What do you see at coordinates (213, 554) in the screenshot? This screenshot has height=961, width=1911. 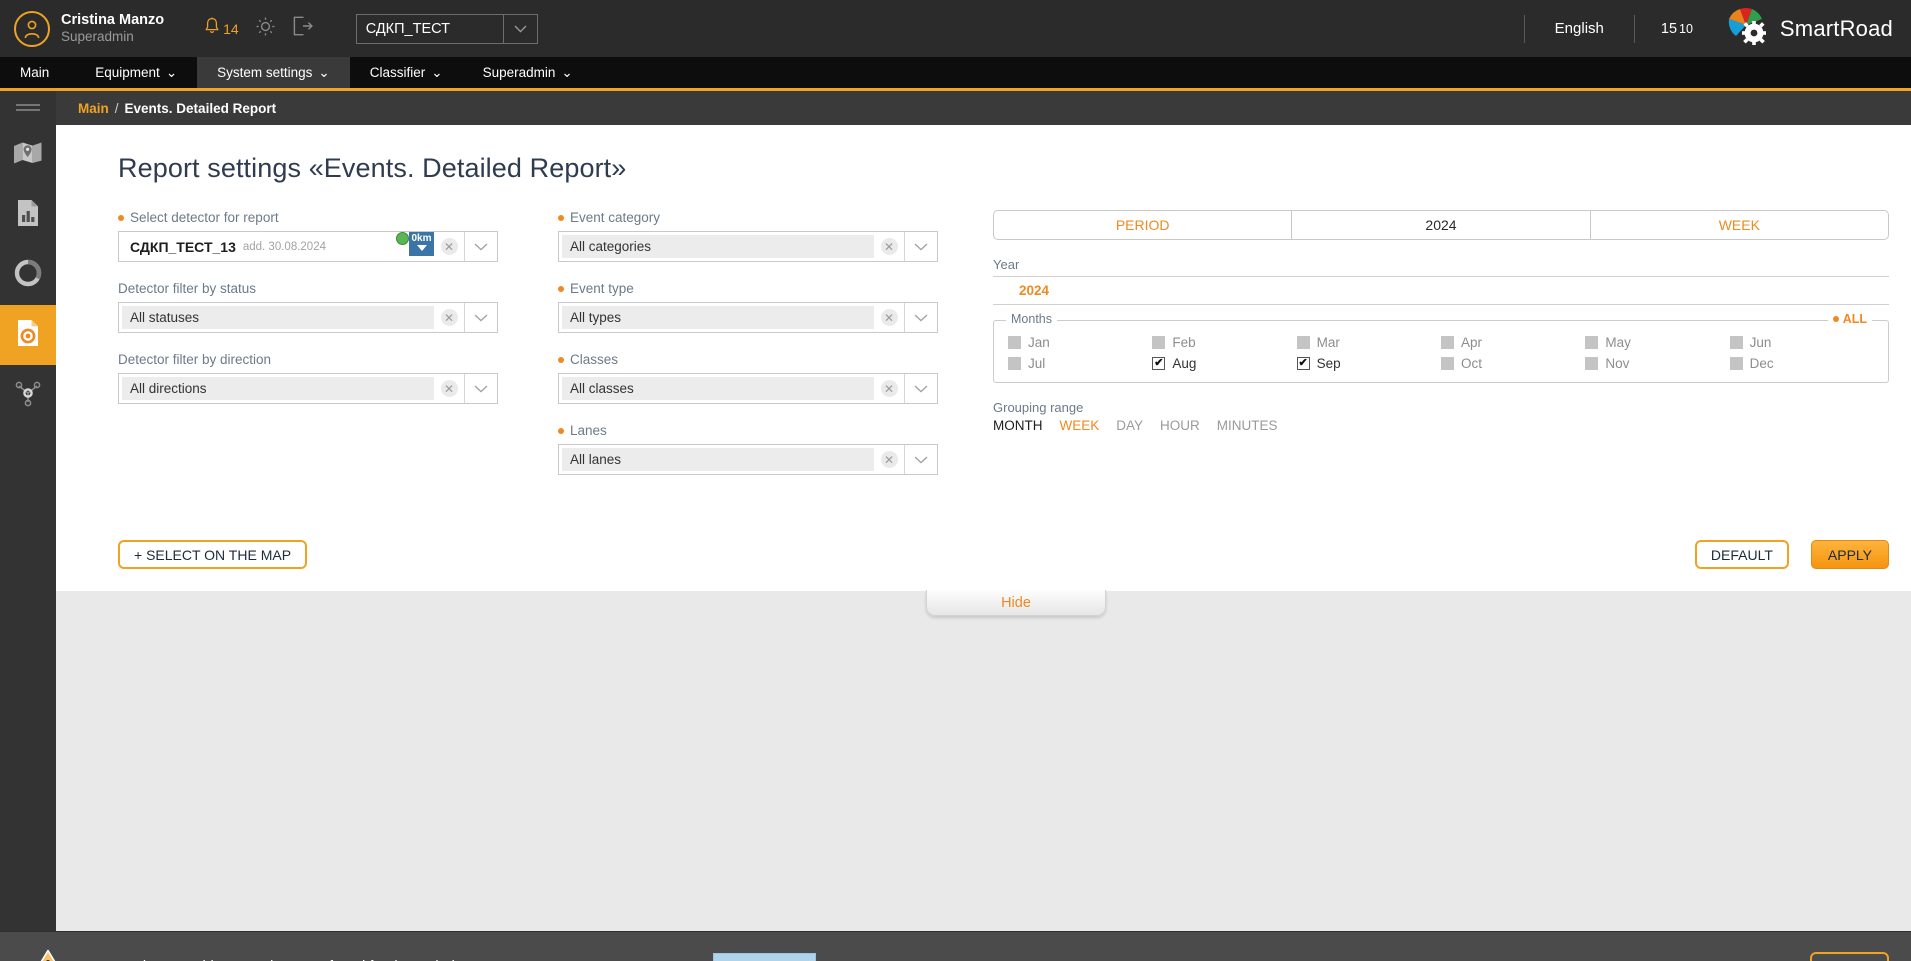 I see `select-on-map-button: + SELECT ON THE MAP` at bounding box center [213, 554].